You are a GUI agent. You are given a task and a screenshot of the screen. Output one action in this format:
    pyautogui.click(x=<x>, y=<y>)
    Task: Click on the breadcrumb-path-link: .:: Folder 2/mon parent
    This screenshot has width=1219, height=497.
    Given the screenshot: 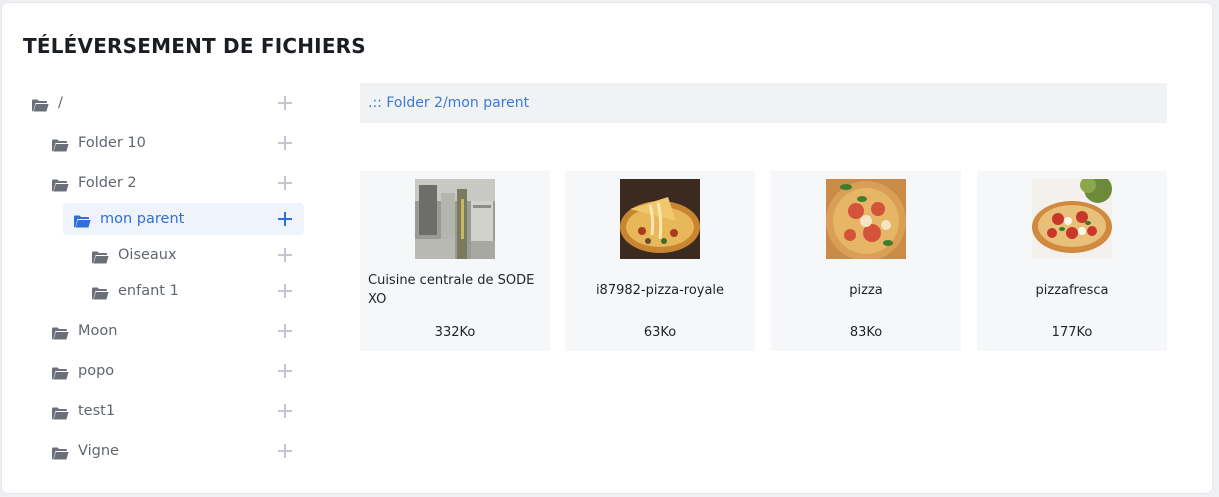 What is the action you would take?
    pyautogui.click(x=448, y=103)
    